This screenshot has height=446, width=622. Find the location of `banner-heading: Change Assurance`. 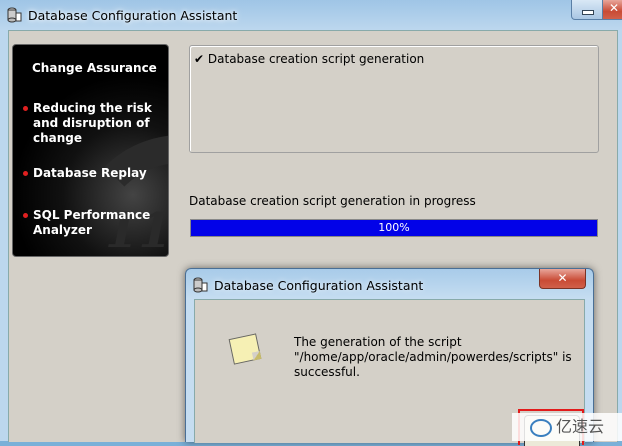

banner-heading: Change Assurance is located at coordinates (94, 68).